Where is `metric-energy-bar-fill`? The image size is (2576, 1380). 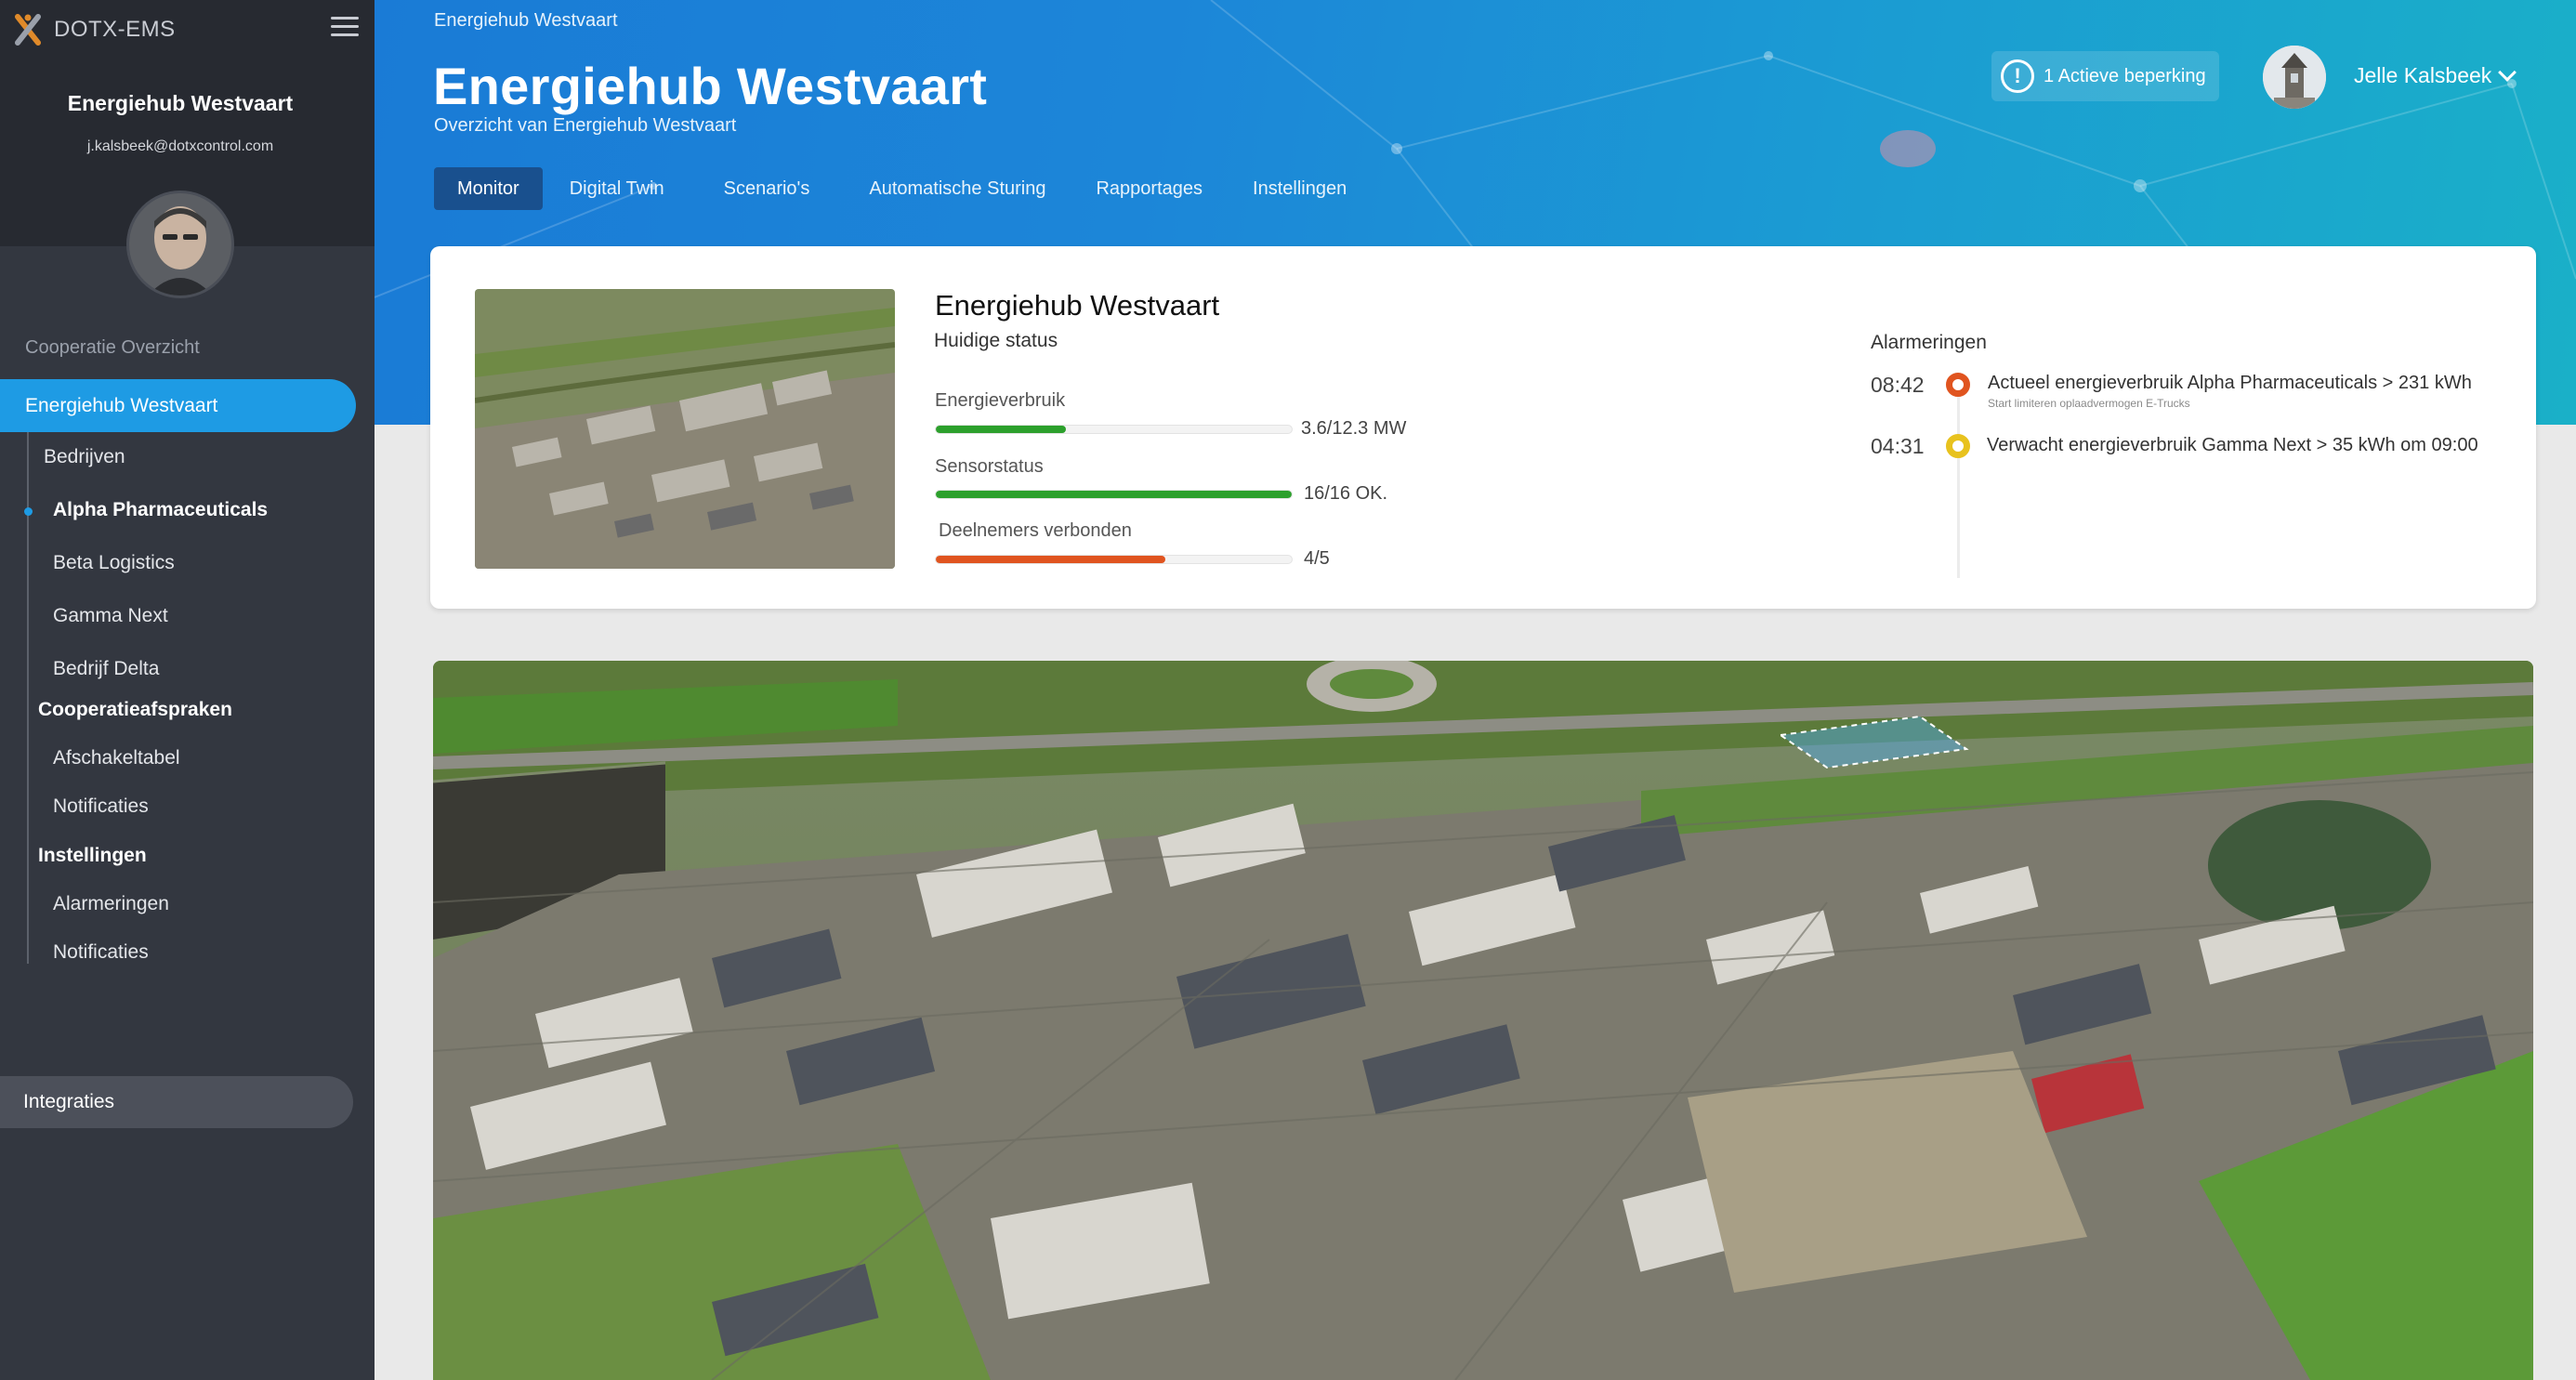 metric-energy-bar-fill is located at coordinates (1001, 429).